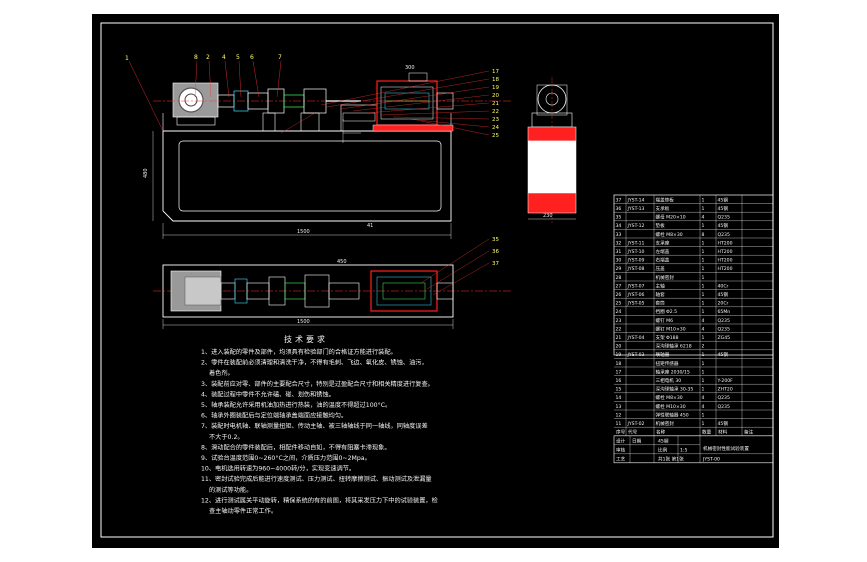 Image resolution: width=867 pixels, height=562 pixels. Describe the element at coordinates (636, 355) in the screenshot. I see `bom-cell: JYST-03` at that location.